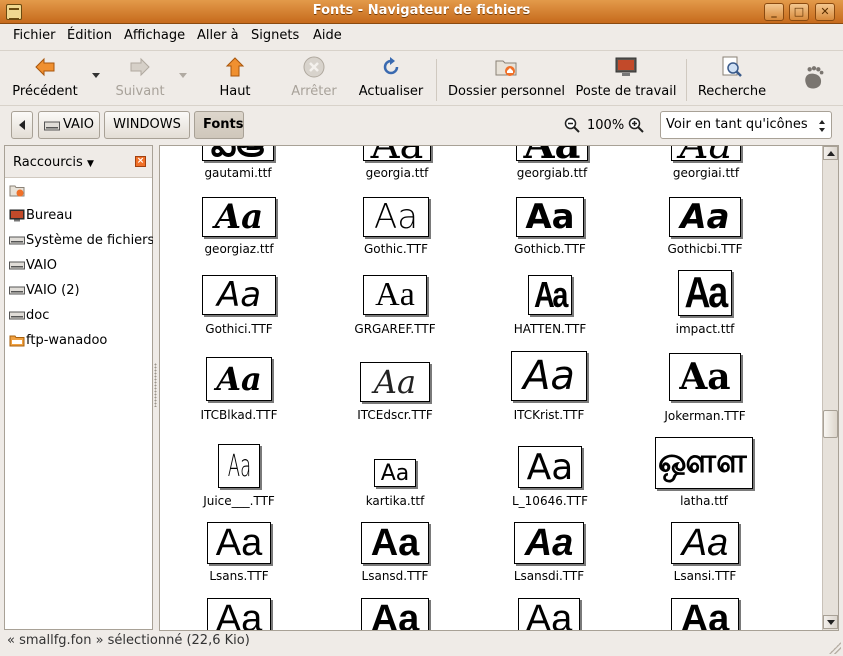 Image resolution: width=843 pixels, height=656 pixels. Describe the element at coordinates (235, 77) in the screenshot. I see `up-button: Haut` at that location.